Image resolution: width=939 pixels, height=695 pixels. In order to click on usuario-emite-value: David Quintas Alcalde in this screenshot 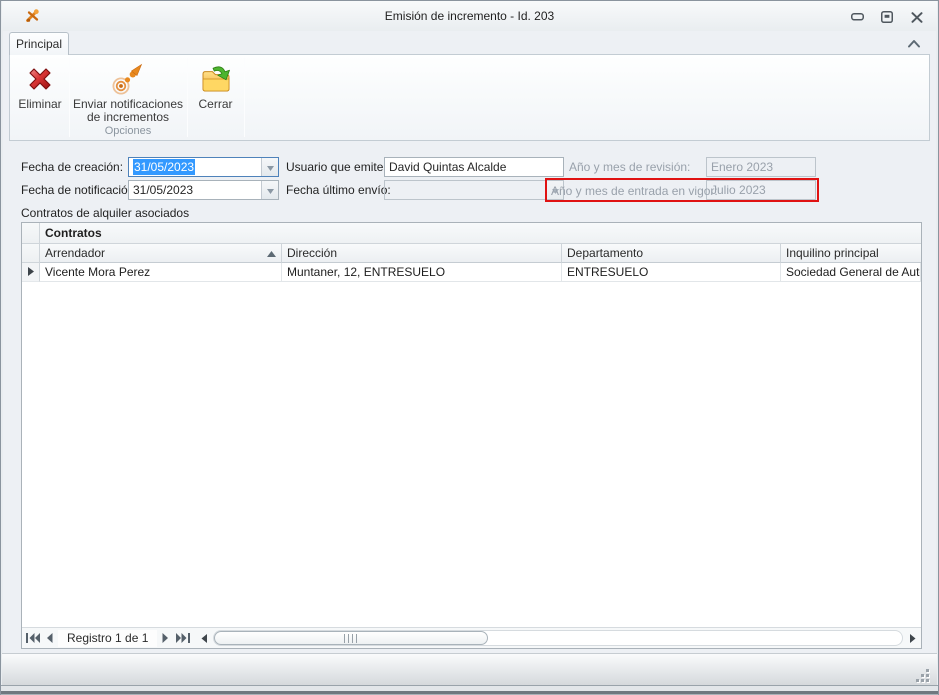, I will do `click(448, 167)`.